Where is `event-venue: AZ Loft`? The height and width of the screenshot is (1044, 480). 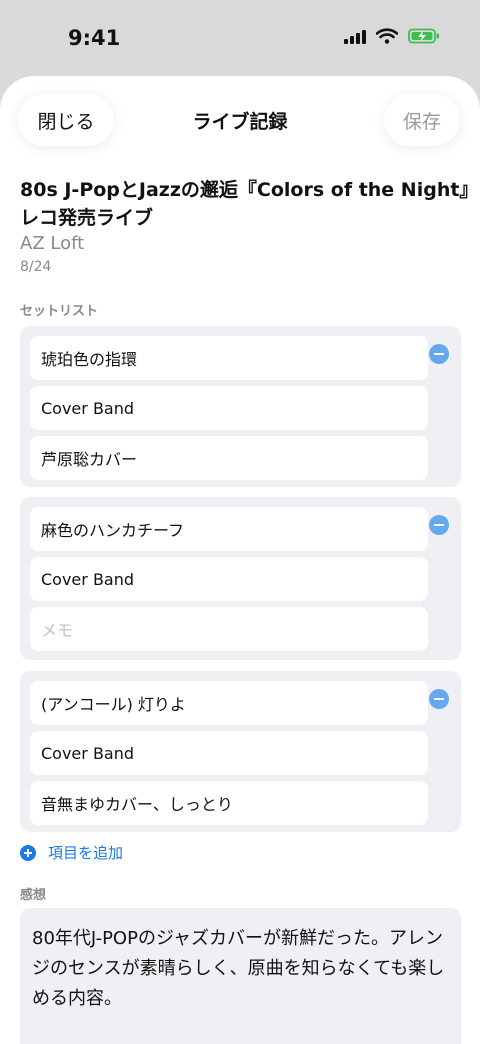
event-venue: AZ Loft is located at coordinates (52, 243).